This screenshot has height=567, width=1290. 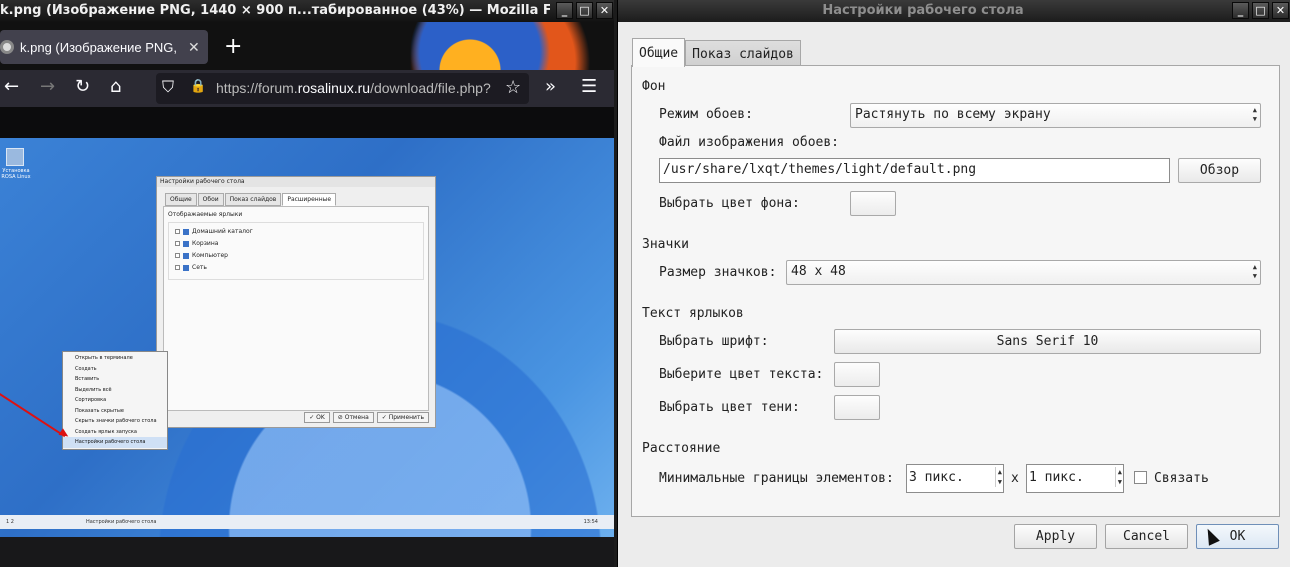 What do you see at coordinates (210, 255) in the screenshot?
I see `list-item-label: Компьютер` at bounding box center [210, 255].